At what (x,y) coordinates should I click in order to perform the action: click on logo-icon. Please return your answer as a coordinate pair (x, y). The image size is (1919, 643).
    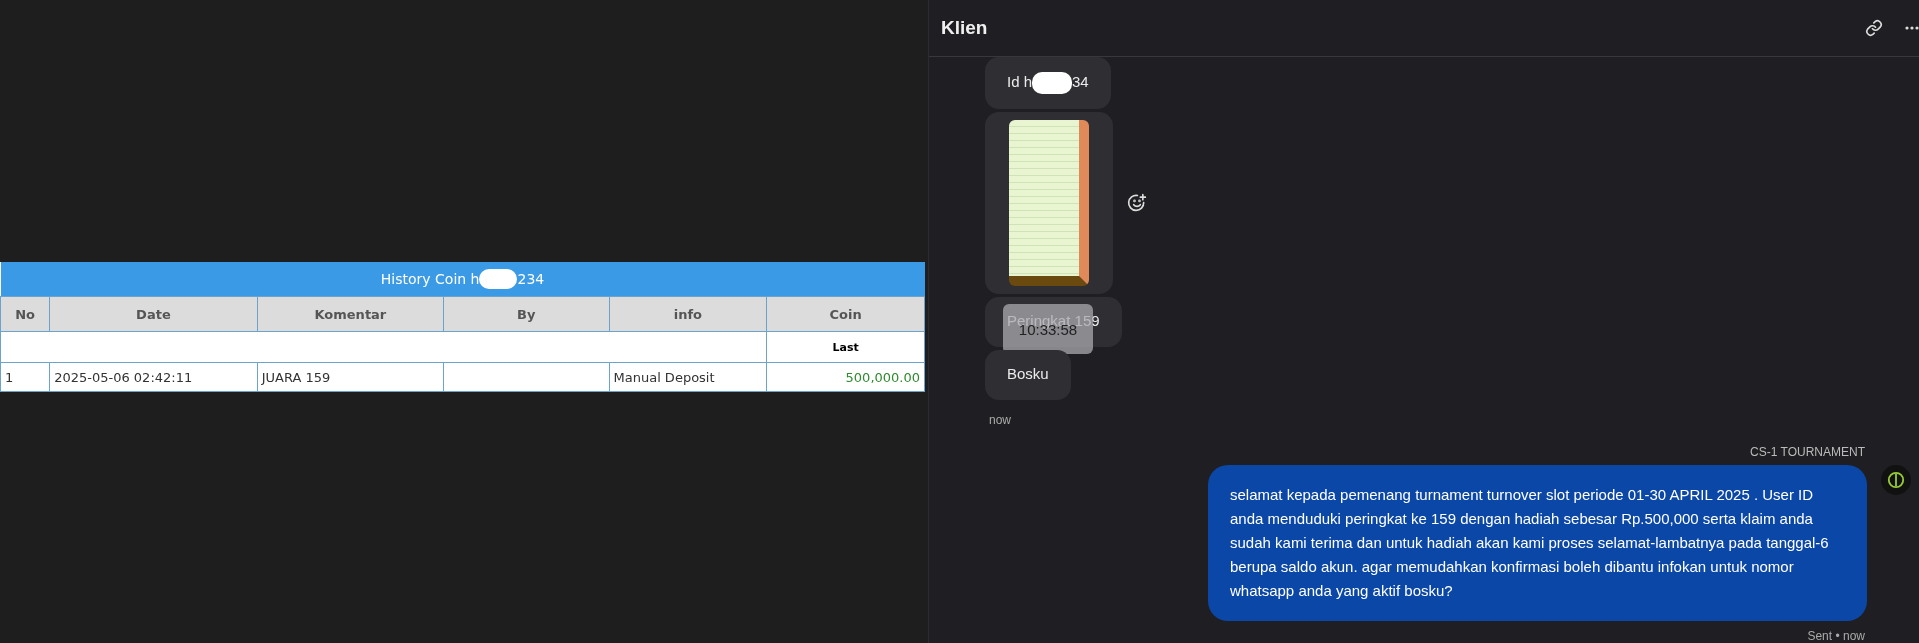
    Looking at the image, I should click on (1896, 480).